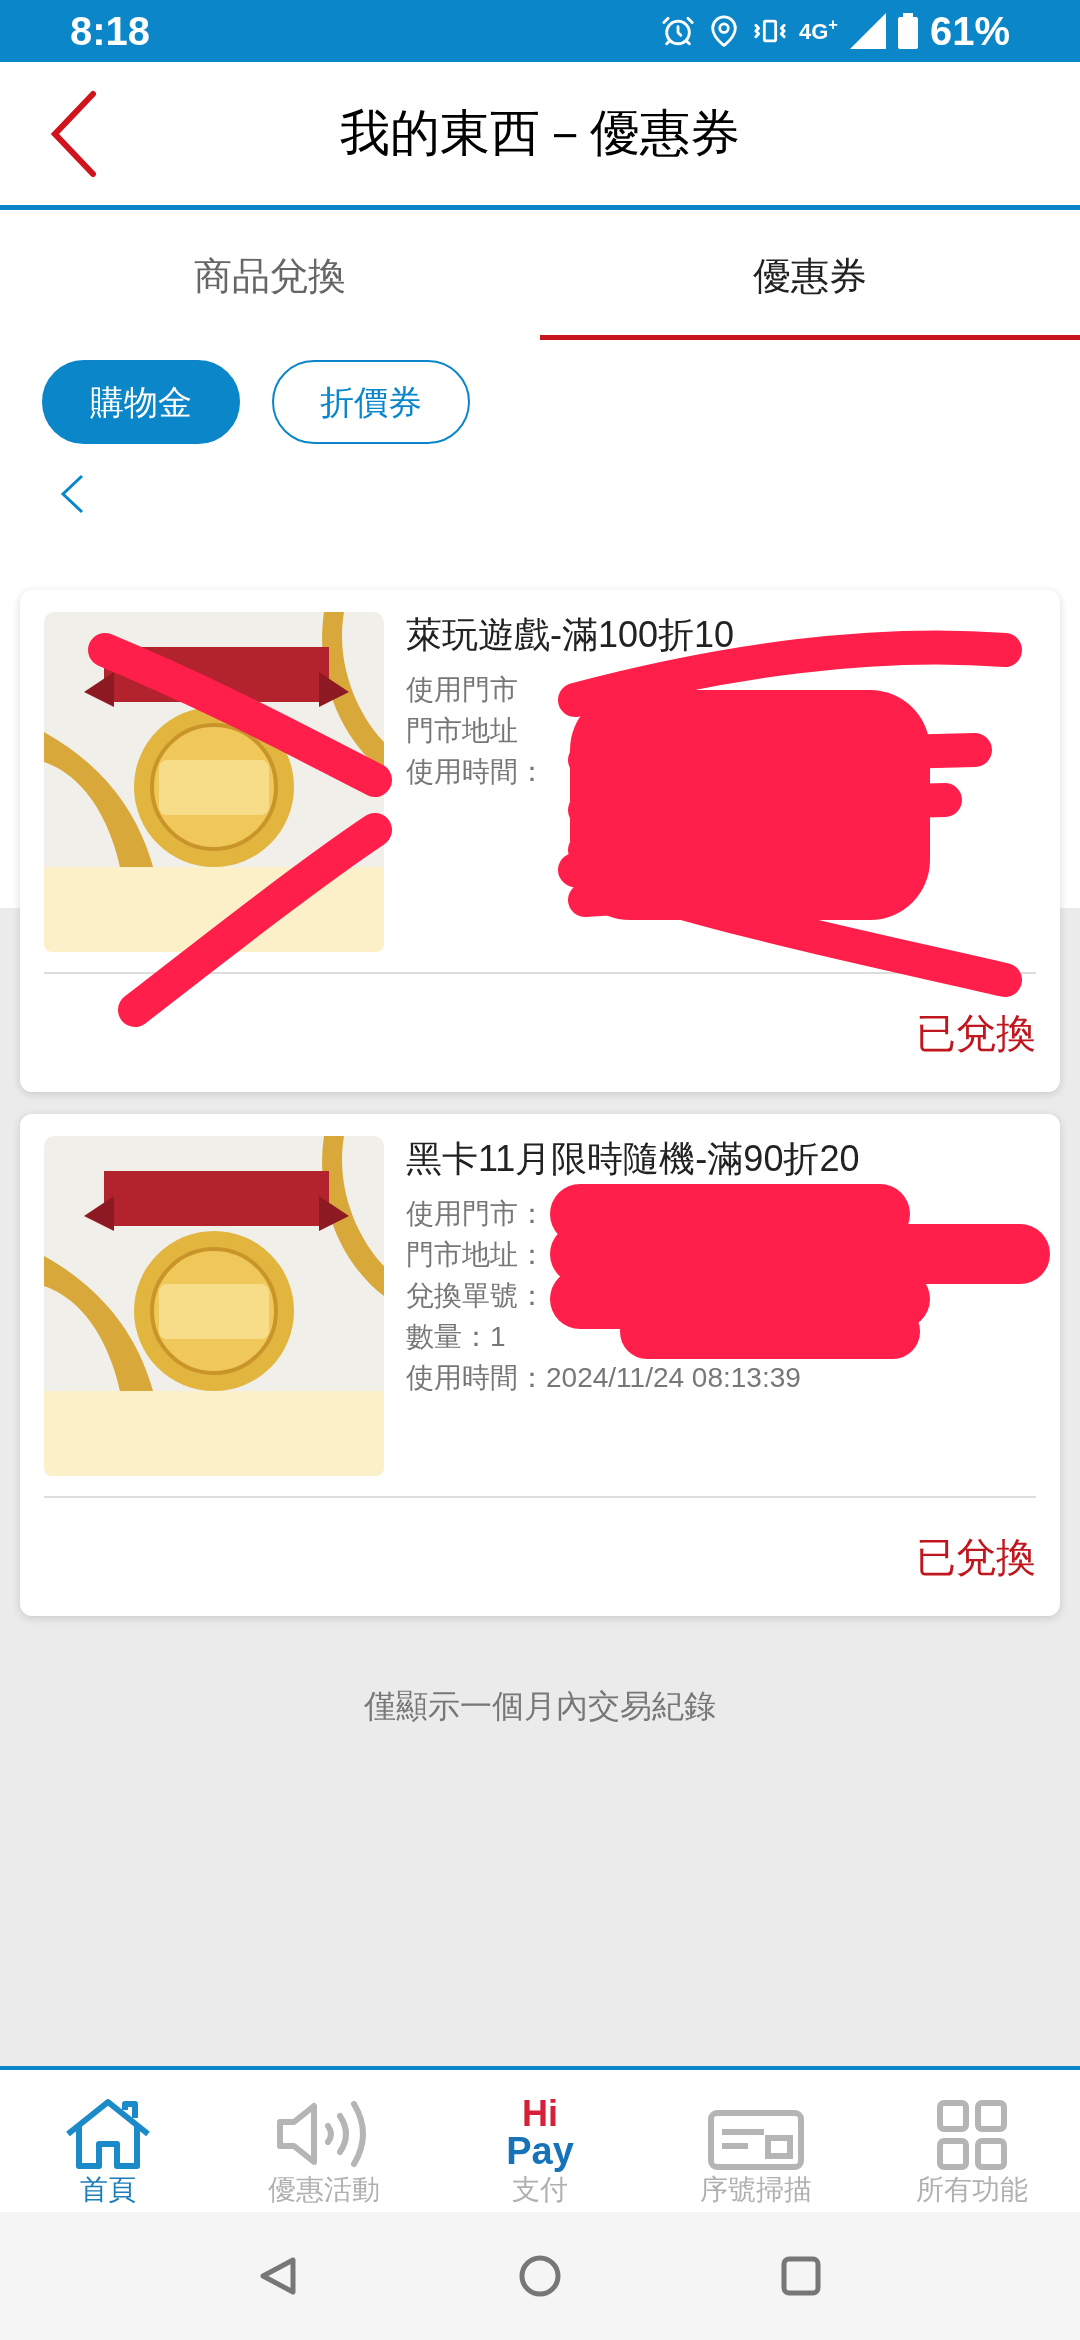 Image resolution: width=1080 pixels, height=2340 pixels. Describe the element at coordinates (800, 2276) in the screenshot. I see `recents-nav-icon` at that location.